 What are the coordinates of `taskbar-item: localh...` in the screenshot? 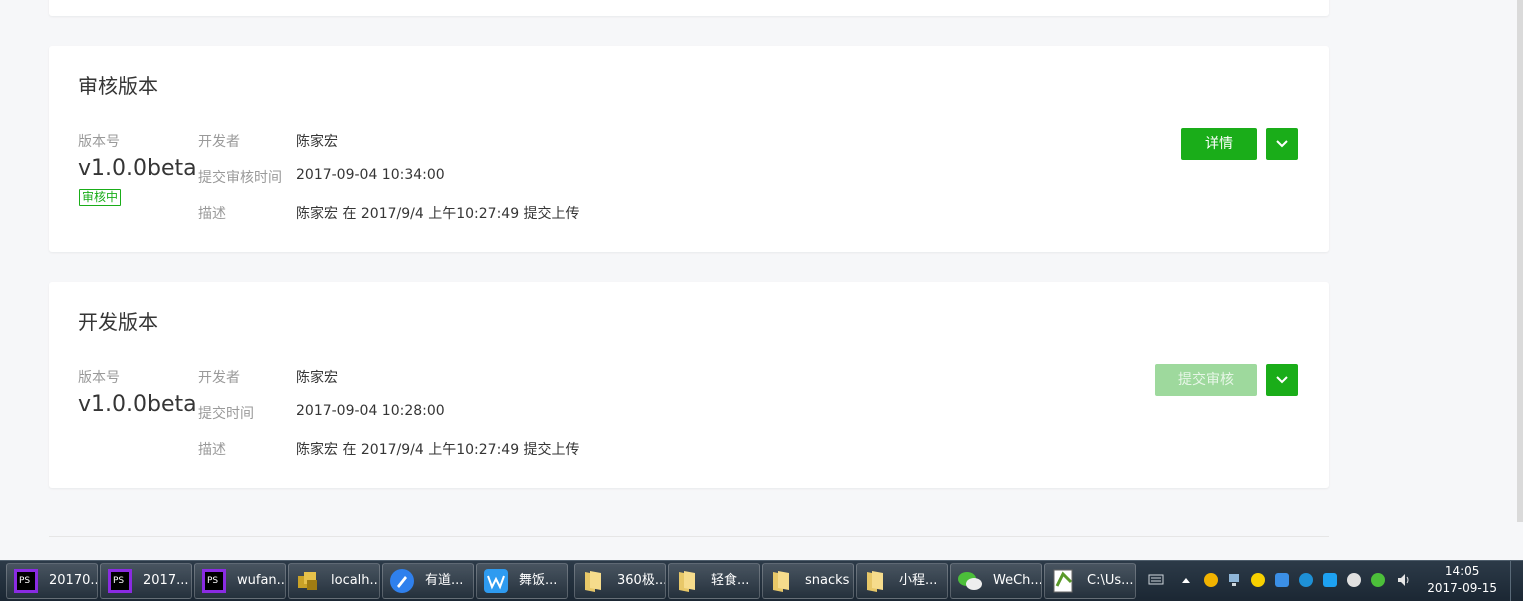 It's located at (334, 581).